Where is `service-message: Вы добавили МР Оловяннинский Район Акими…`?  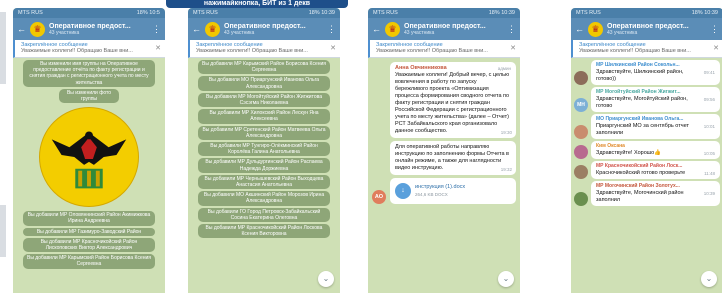 service-message: Вы добавили МР Оловяннинский Район Акими… is located at coordinates (89, 218).